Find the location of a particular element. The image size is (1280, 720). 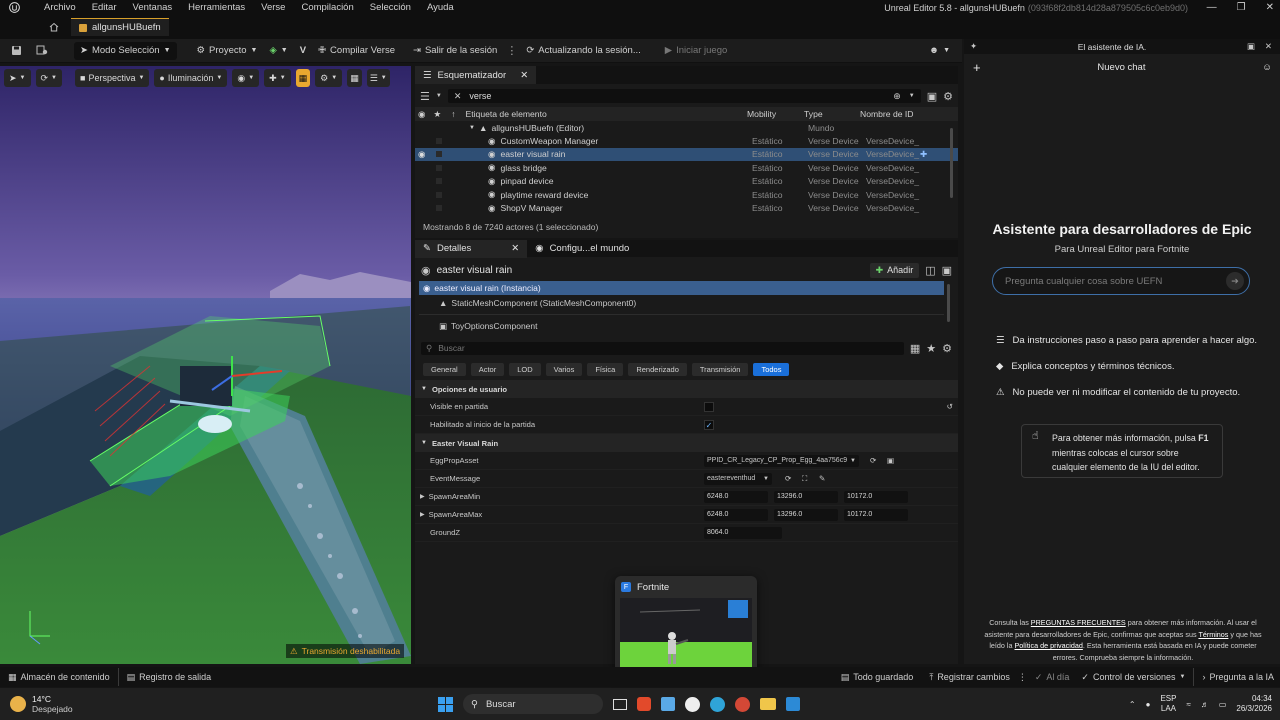

menu-herramientas: Herramientas is located at coordinates (216, 7).